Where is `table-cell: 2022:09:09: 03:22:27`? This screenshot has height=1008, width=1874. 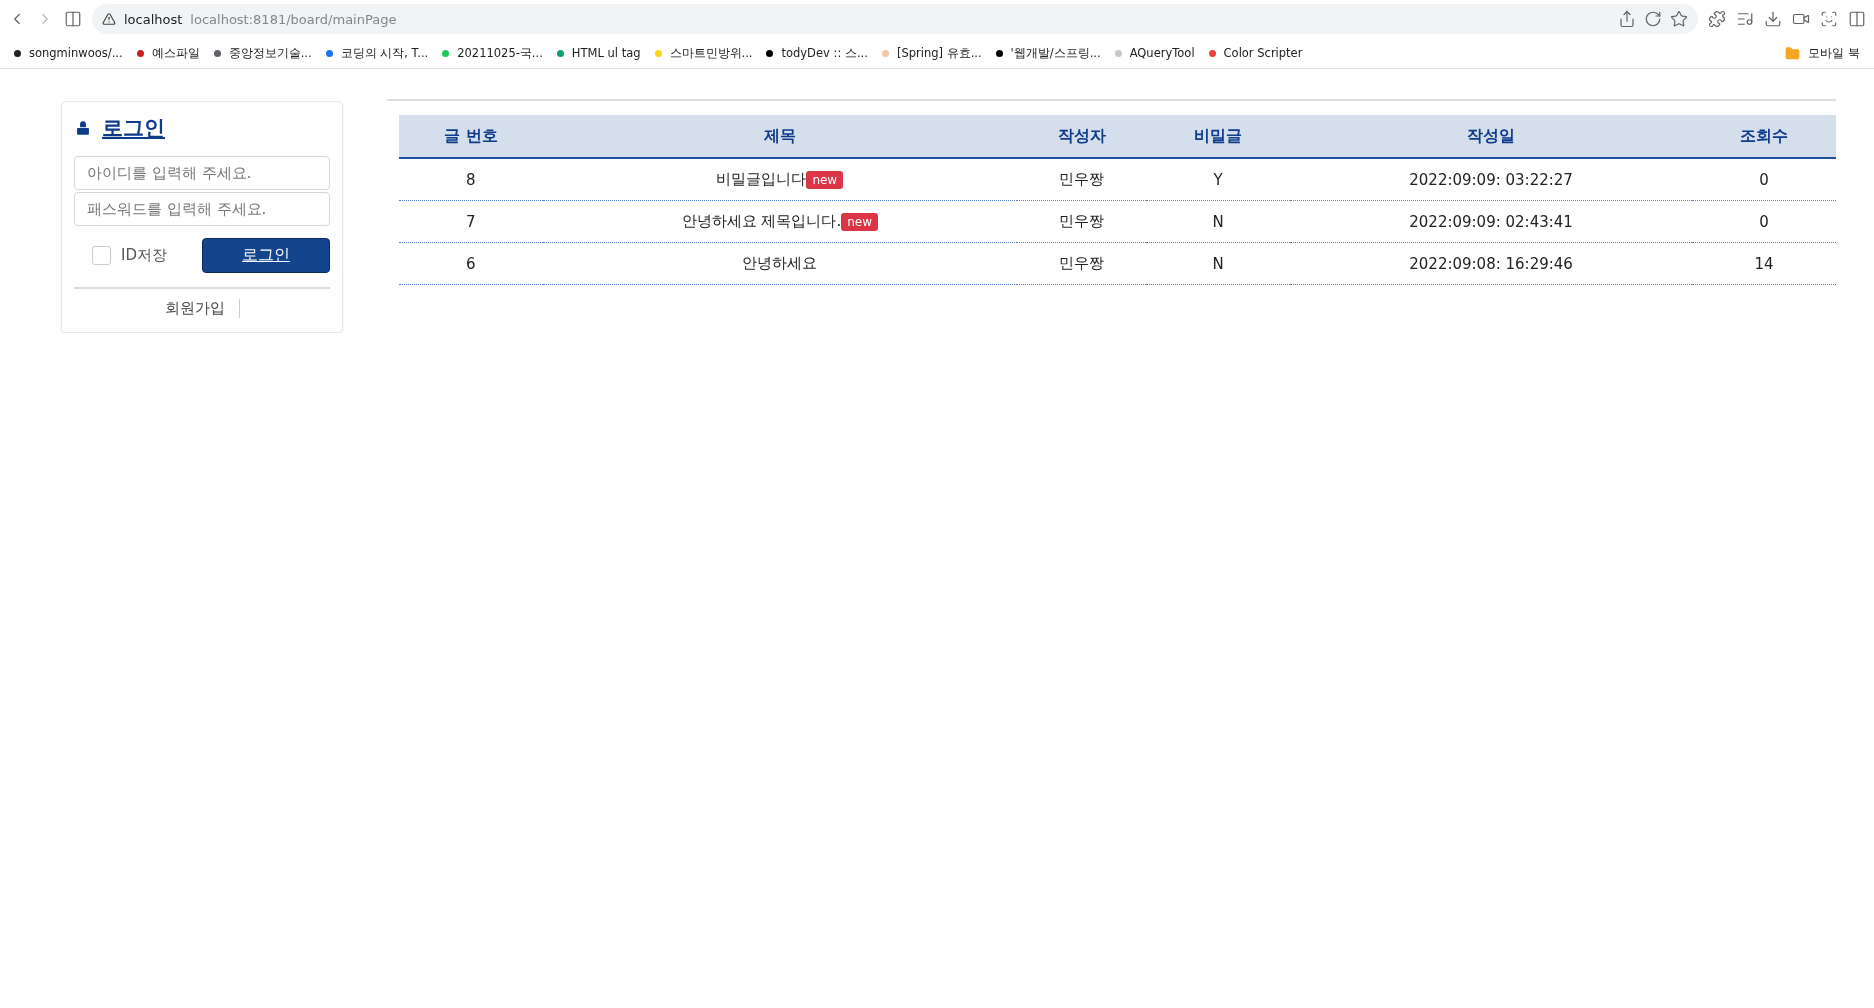
table-cell: 2022:09:09: 03:22:27 is located at coordinates (1491, 179).